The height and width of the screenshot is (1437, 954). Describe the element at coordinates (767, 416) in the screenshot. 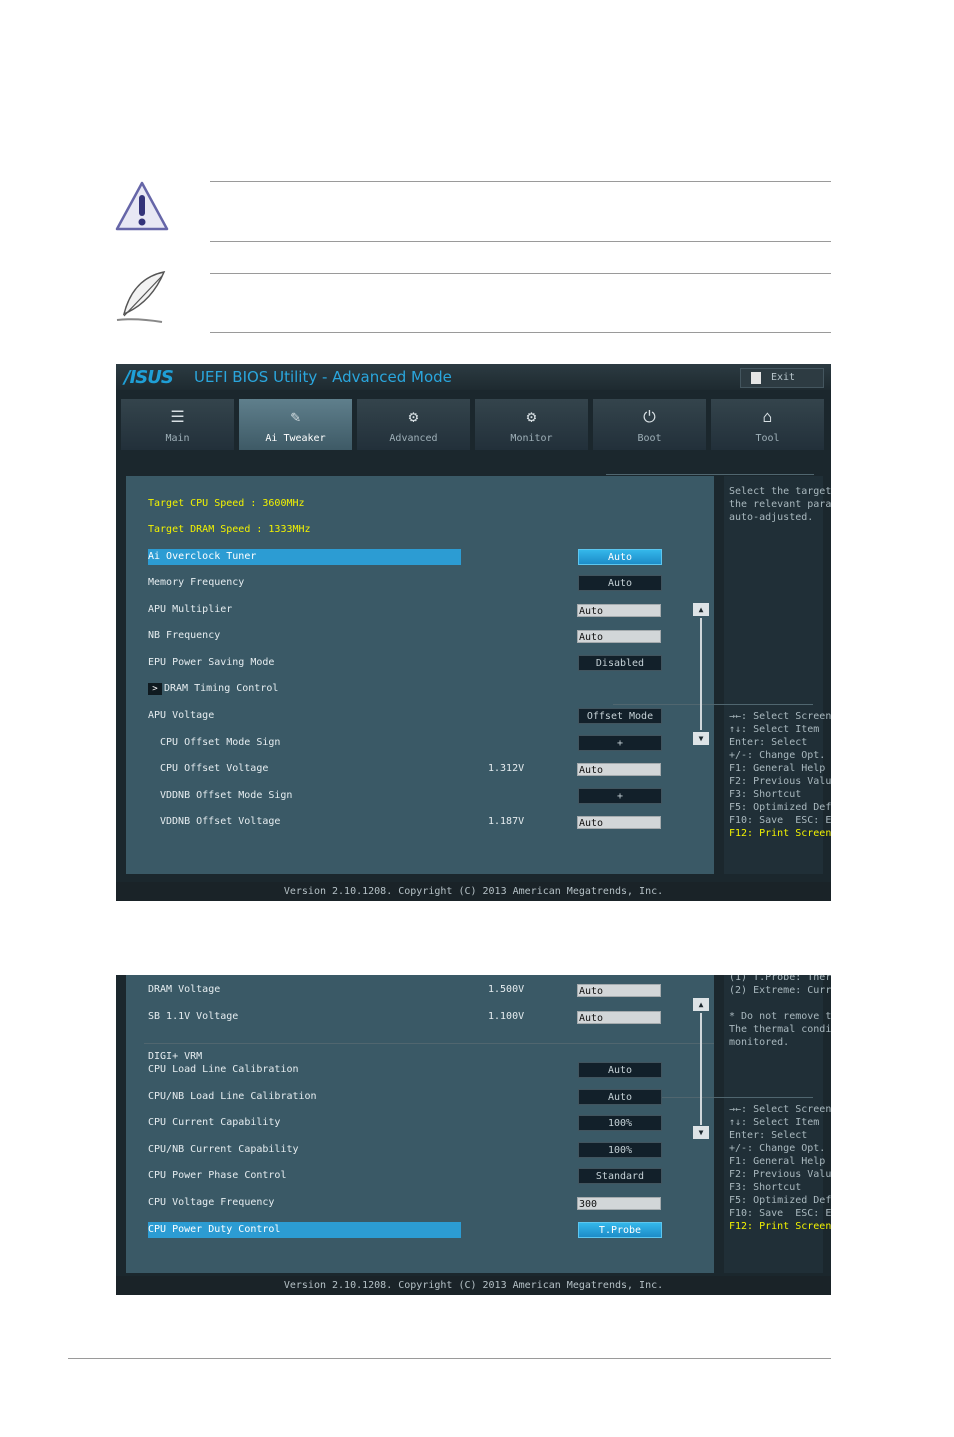

I see `toolbox-icon: ⌂` at that location.